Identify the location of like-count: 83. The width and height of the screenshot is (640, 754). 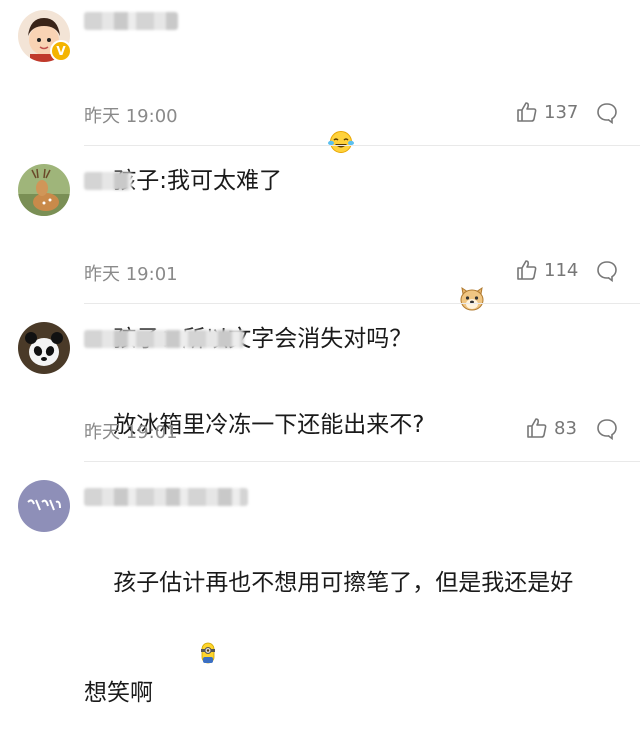
(565, 428).